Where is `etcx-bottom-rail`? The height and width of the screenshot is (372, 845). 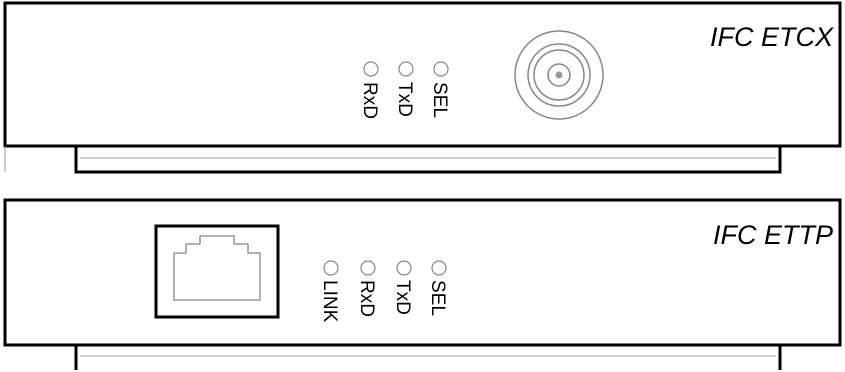
etcx-bottom-rail is located at coordinates (428, 160).